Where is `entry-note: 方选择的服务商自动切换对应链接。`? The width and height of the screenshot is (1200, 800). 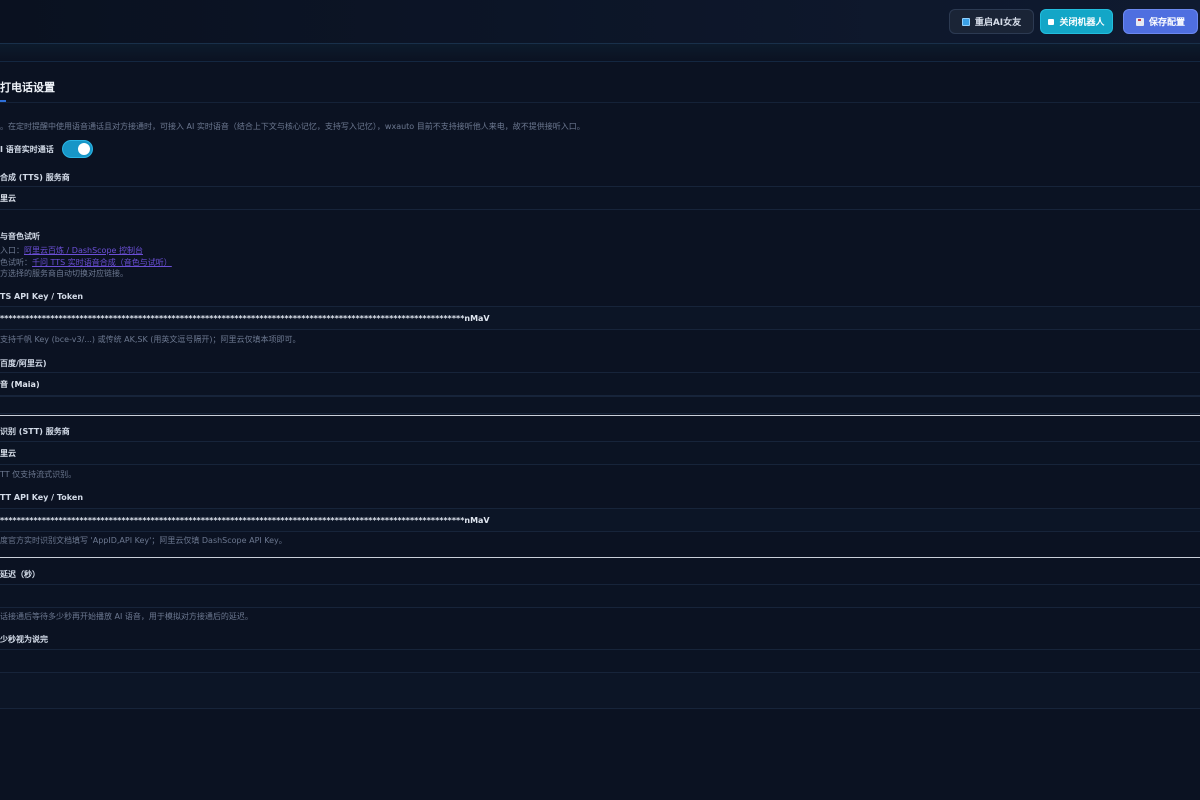 entry-note: 方选择的服务商自动切换对应链接。 is located at coordinates (64, 273).